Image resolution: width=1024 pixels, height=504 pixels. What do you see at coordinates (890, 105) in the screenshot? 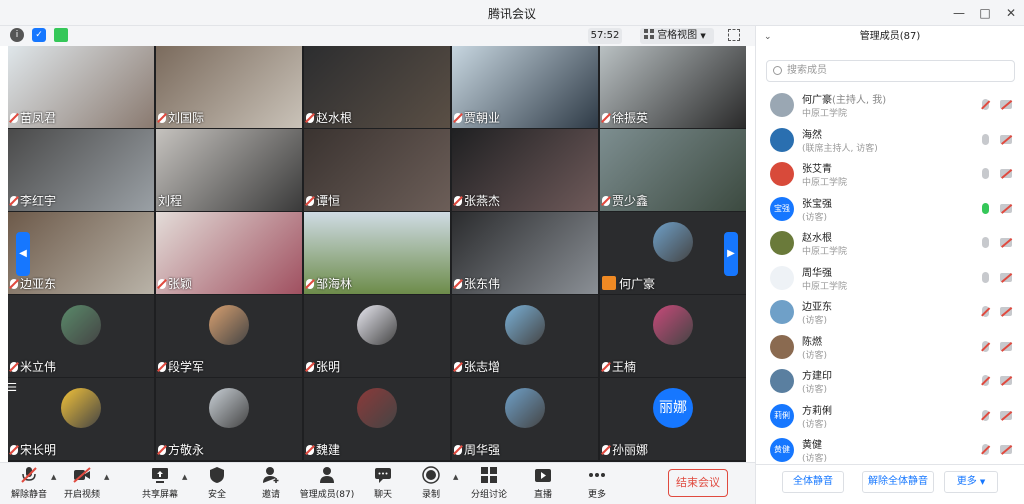
I see `member-row: 何广豪(主持人, 我) 中原工学院` at bounding box center [890, 105].